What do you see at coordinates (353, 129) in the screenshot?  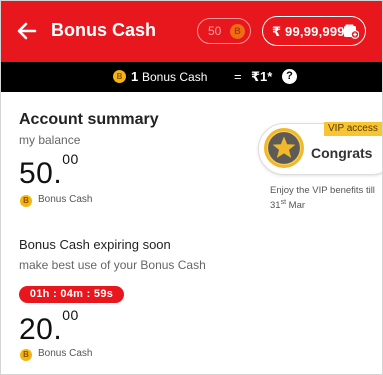 I see `vip-access-tag: VIP access` at bounding box center [353, 129].